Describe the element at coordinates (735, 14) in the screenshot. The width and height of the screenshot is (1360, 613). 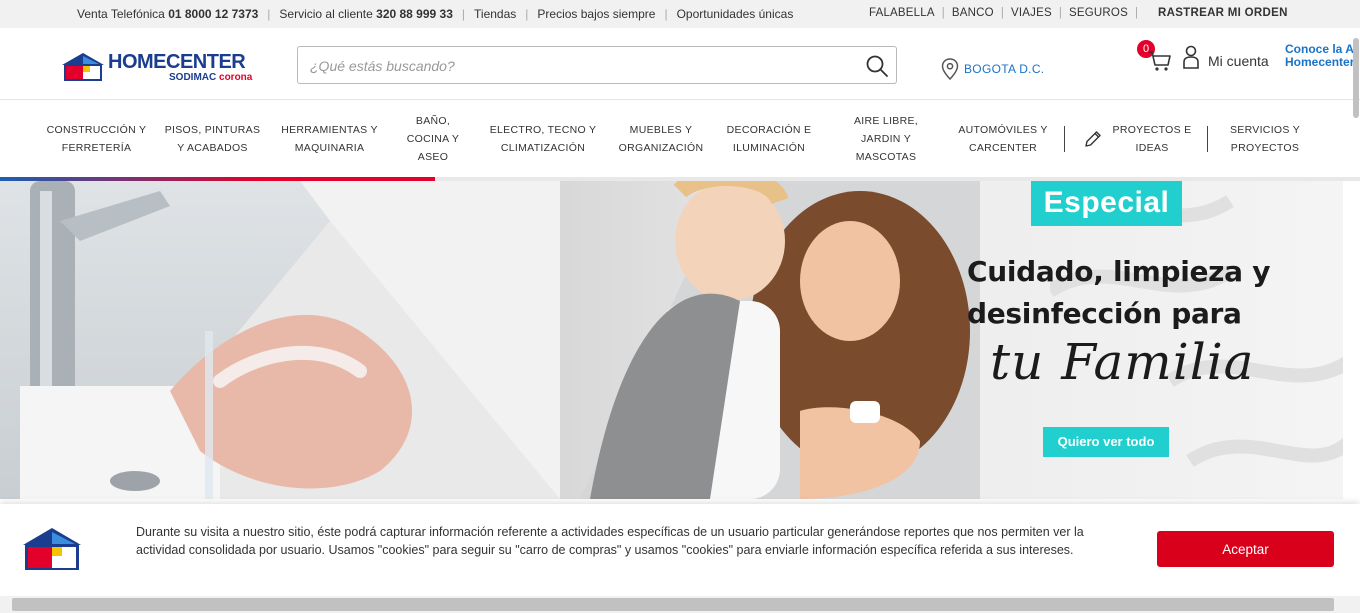
I see `oportunidades-link: Oportunidades únicas` at that location.